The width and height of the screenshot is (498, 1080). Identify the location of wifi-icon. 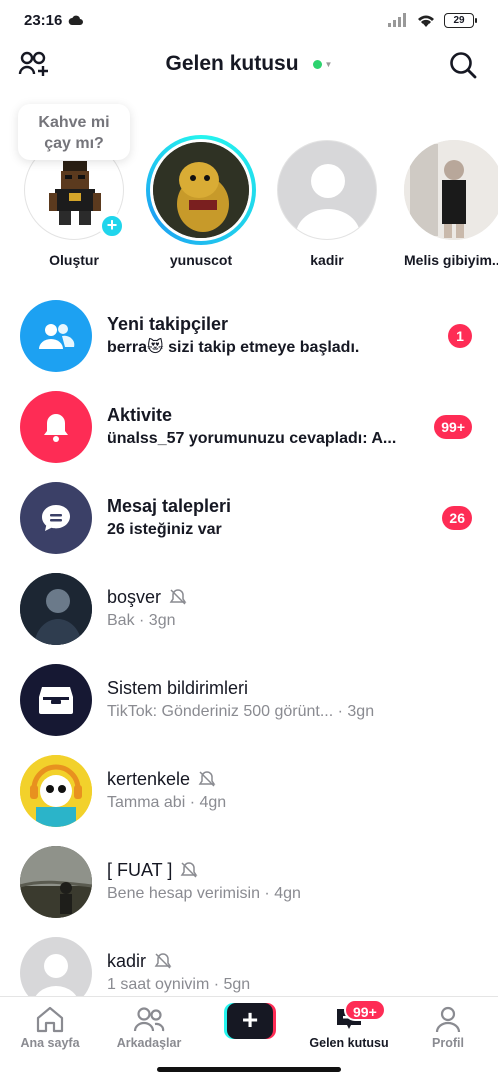
(426, 21).